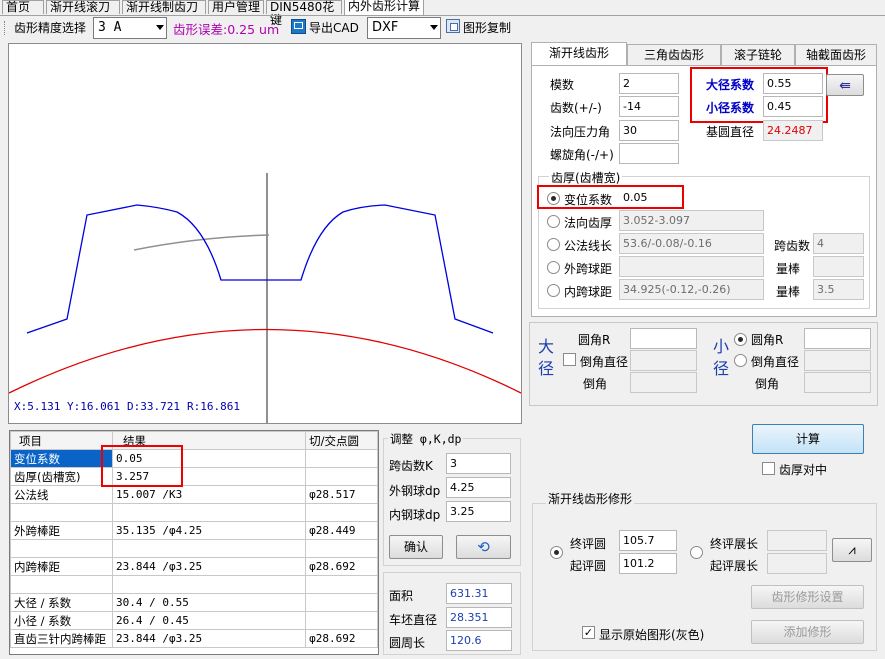 This screenshot has height=659, width=885. I want to click on circumference-value: 120.6, so click(479, 640).